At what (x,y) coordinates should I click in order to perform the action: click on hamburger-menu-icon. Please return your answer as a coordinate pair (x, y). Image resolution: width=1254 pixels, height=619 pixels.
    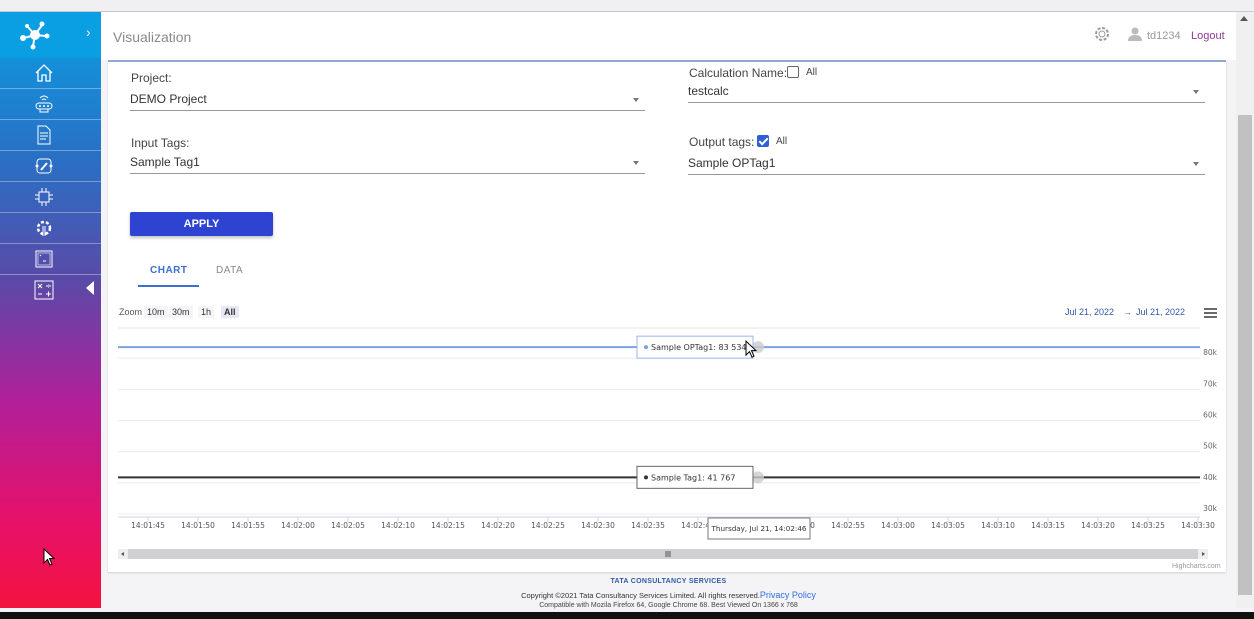
    Looking at the image, I should click on (1210, 313).